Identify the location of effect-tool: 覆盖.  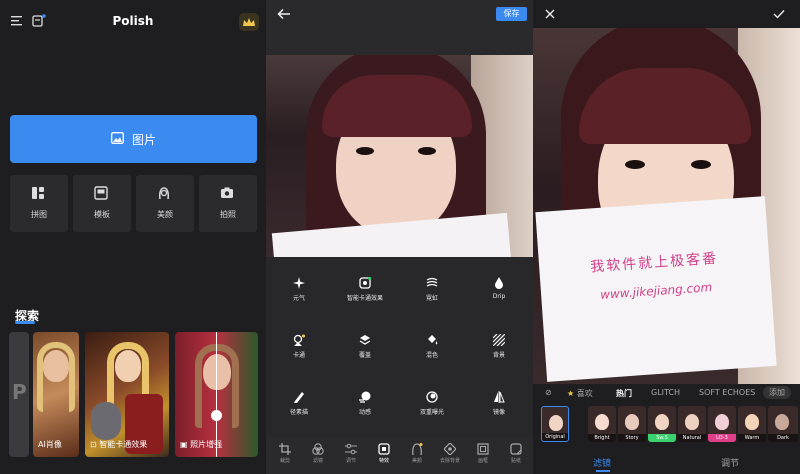
(365, 354).